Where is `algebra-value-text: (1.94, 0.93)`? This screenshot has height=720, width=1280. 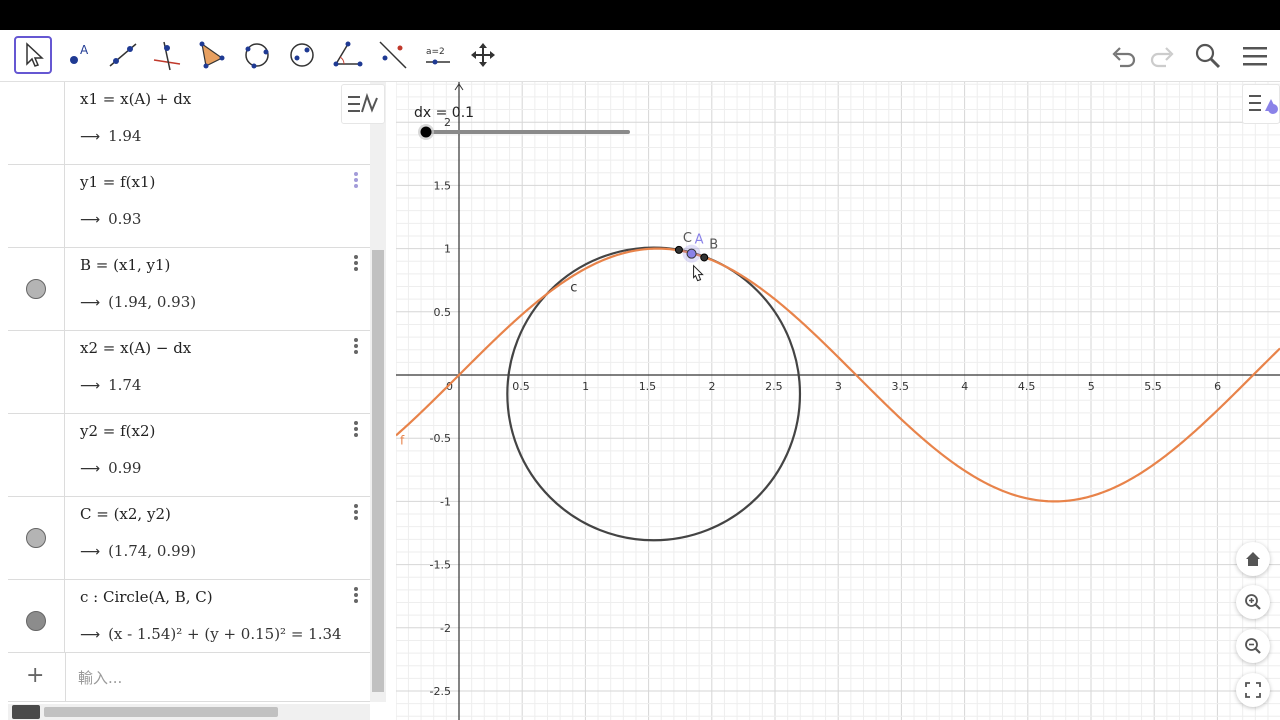 algebra-value-text: (1.94, 0.93) is located at coordinates (152, 302).